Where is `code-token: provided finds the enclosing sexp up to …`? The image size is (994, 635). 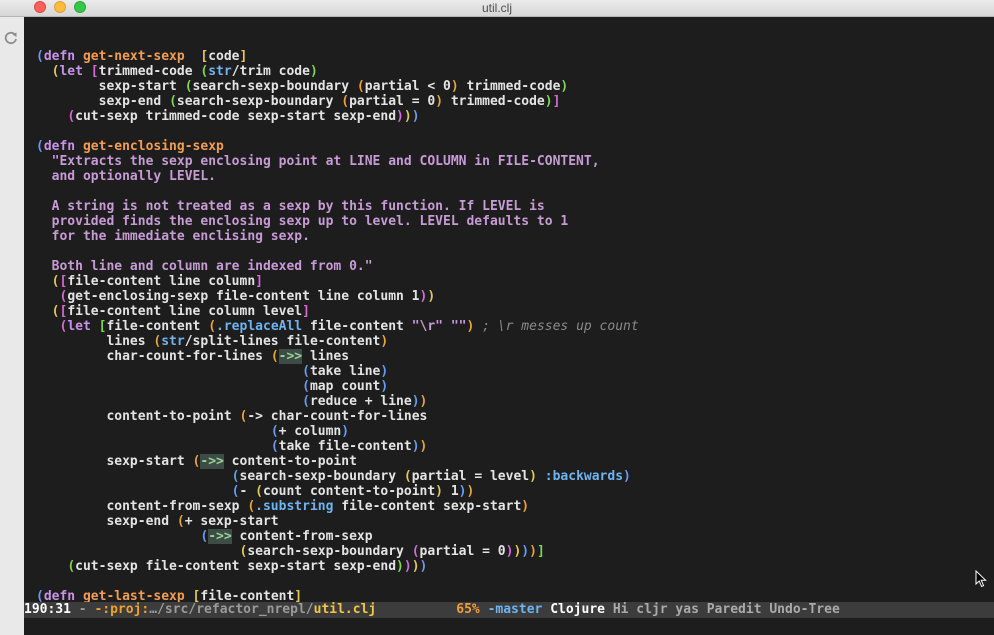 code-token: provided finds the enclosing sexp up to … is located at coordinates (302, 221).